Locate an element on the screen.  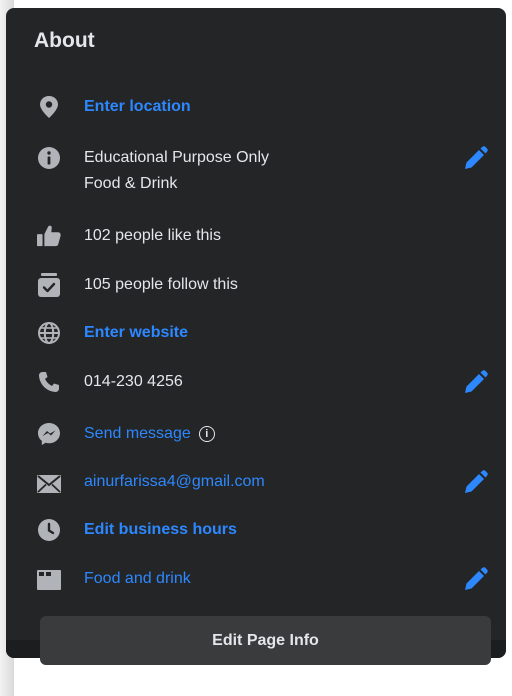
email-link: ainurfarissa4@gmail.com is located at coordinates (174, 482).